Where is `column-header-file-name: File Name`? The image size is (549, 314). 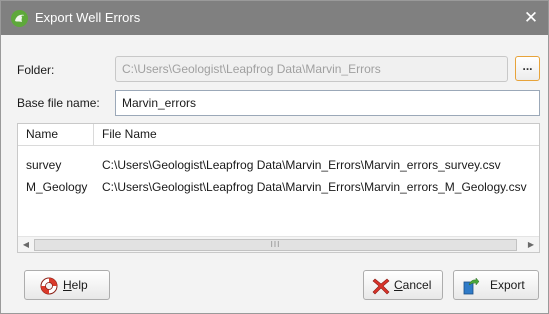
column-header-file-name: File Name is located at coordinates (316, 134).